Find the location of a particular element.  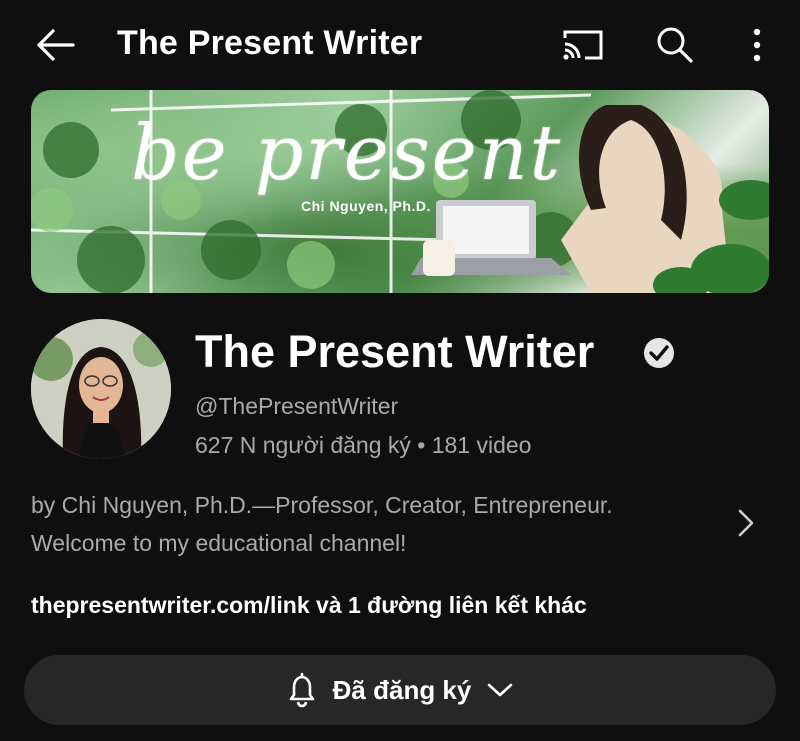

back-arrow-icon is located at coordinates (56, 45).